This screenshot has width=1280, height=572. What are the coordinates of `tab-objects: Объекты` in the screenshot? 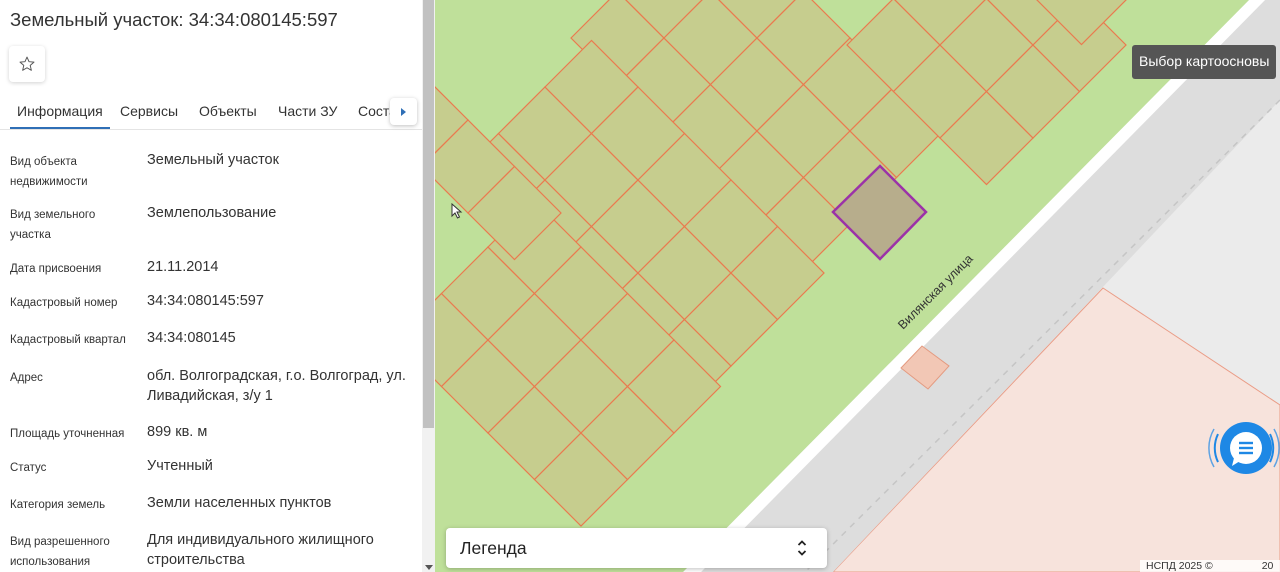 It's located at (228, 111).